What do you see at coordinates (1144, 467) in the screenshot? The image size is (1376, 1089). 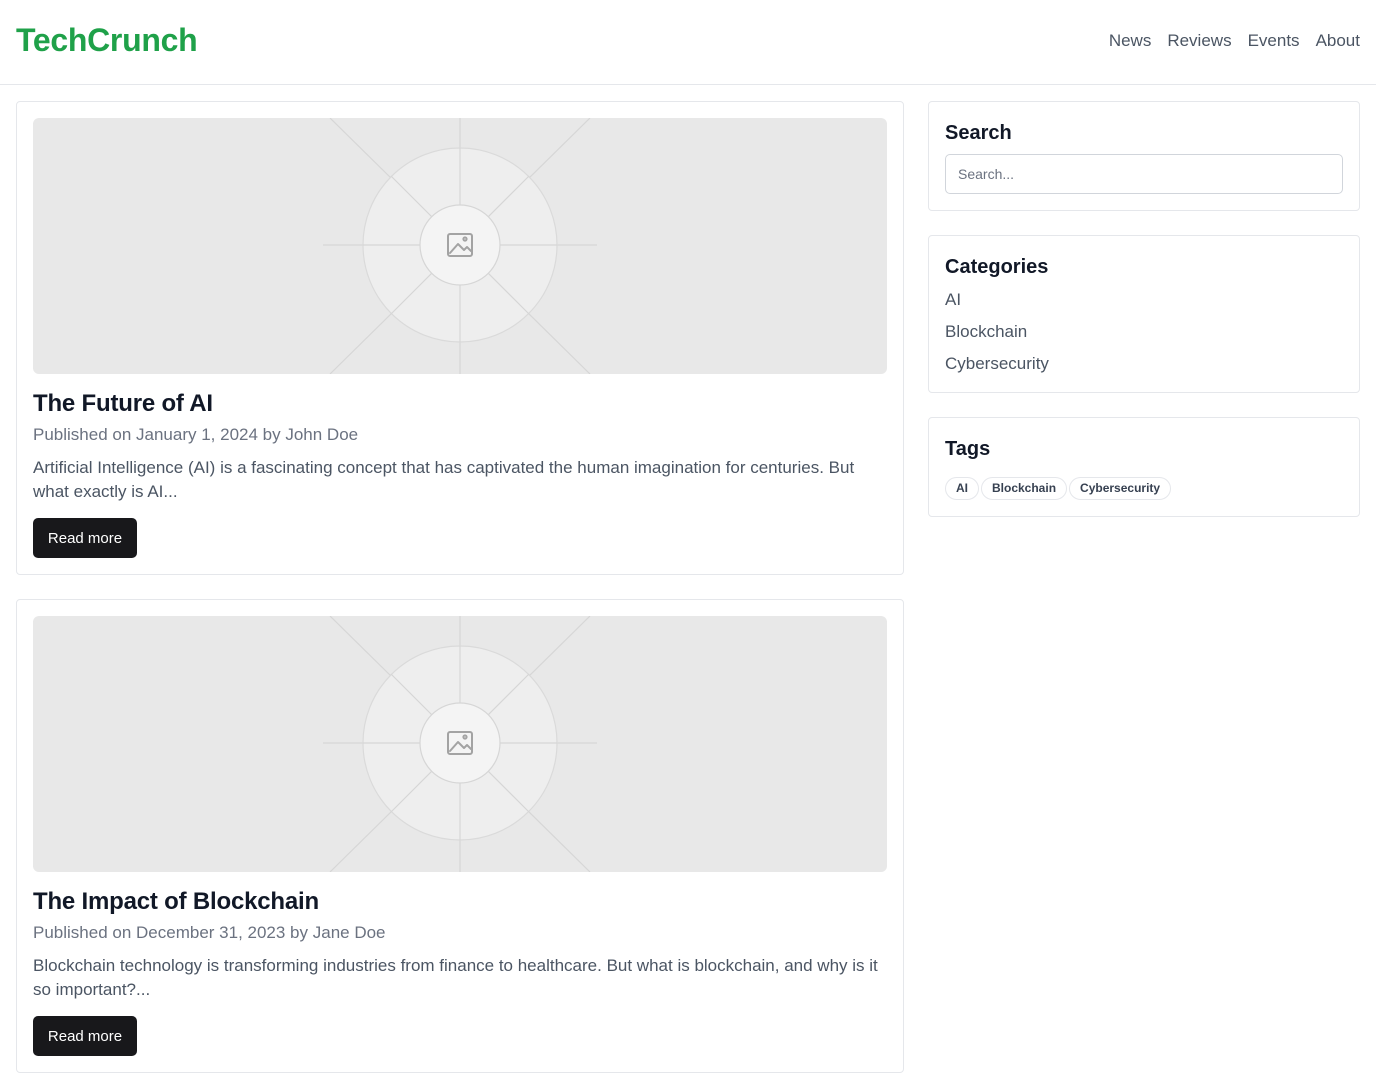 I see `tags-widget: Tags AI Blockchain Cybersecurity` at bounding box center [1144, 467].